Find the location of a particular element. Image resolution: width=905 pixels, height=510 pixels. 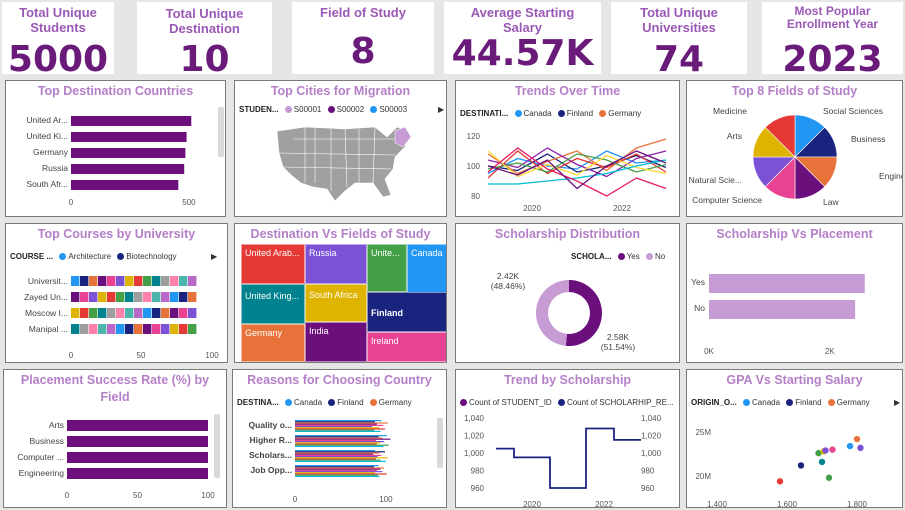

chart-title: GPA Vs Starting Salary is located at coordinates (794, 380).